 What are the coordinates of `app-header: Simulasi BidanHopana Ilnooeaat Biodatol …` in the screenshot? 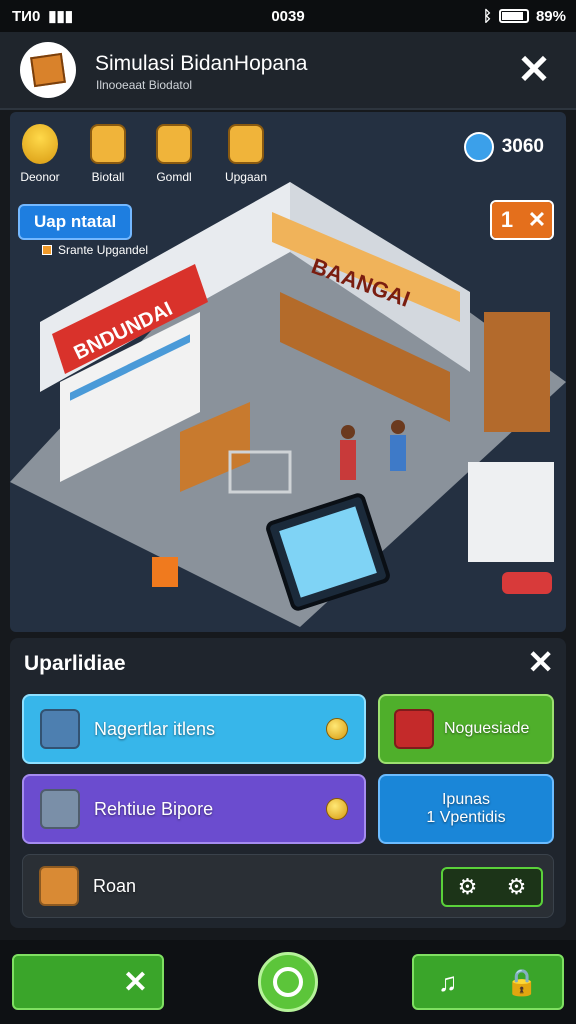 It's located at (288, 71).